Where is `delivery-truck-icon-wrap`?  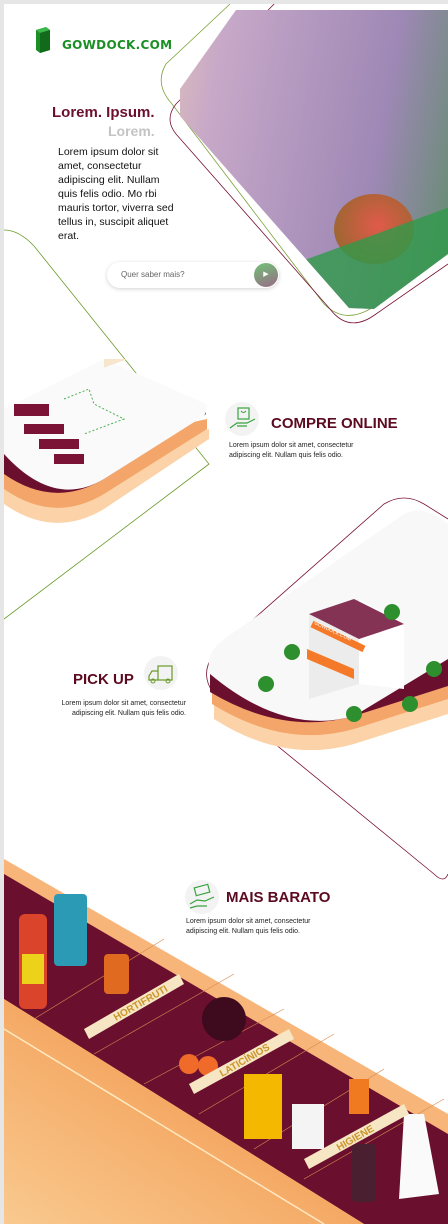 delivery-truck-icon-wrap is located at coordinates (161, 673).